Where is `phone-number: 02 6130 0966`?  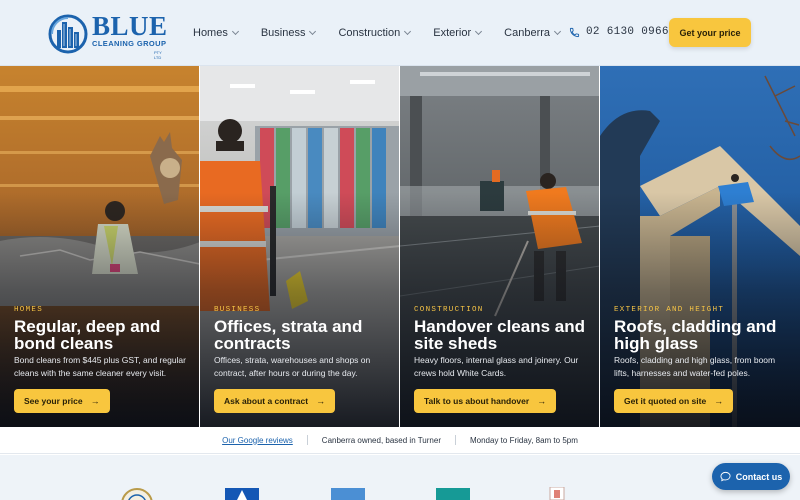 phone-number: 02 6130 0966 is located at coordinates (627, 32).